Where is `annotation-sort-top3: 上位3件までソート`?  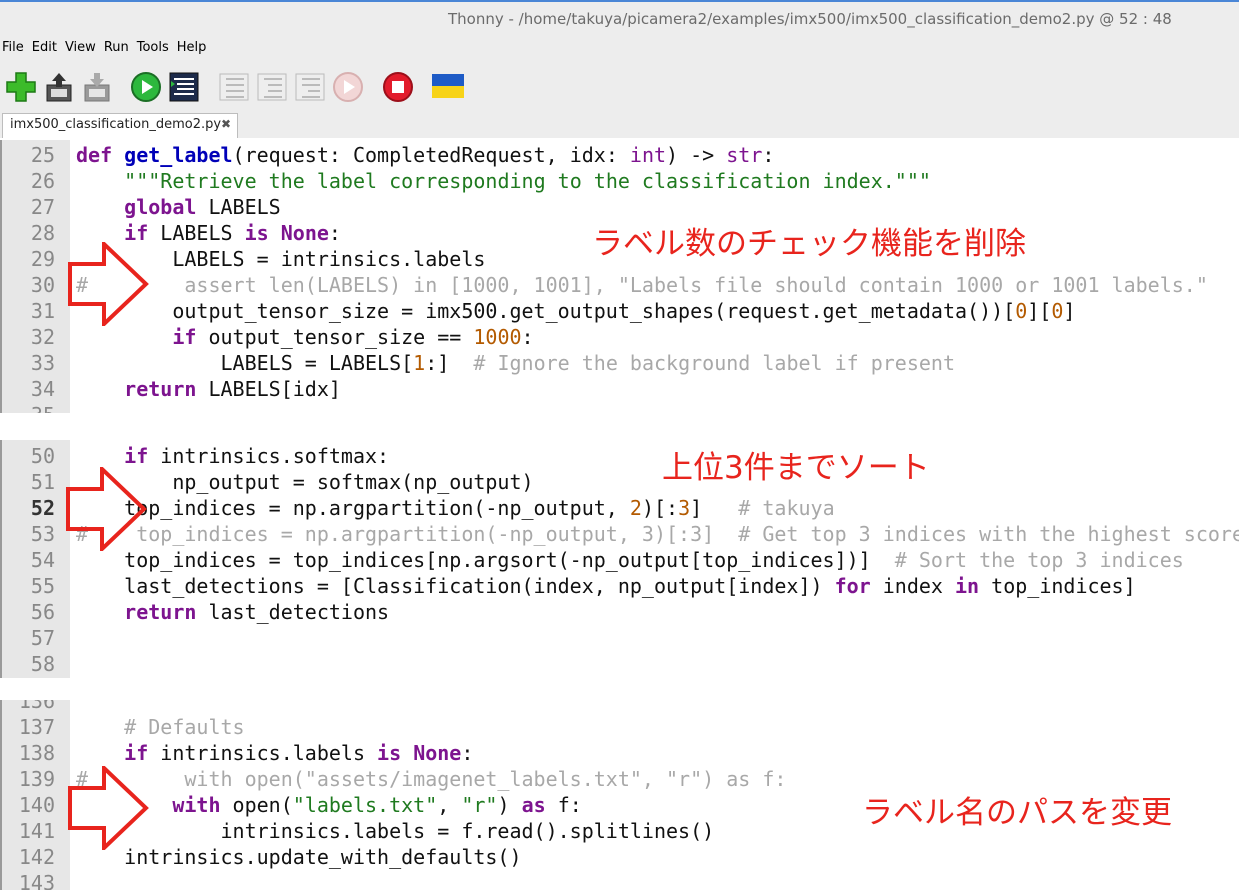
annotation-sort-top3: 上位3件までソート is located at coordinates (796, 468).